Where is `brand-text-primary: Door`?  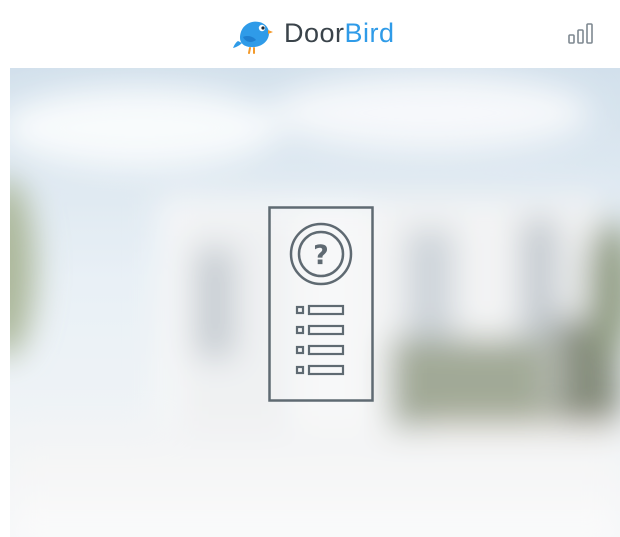 brand-text-primary: Door is located at coordinates (314, 33).